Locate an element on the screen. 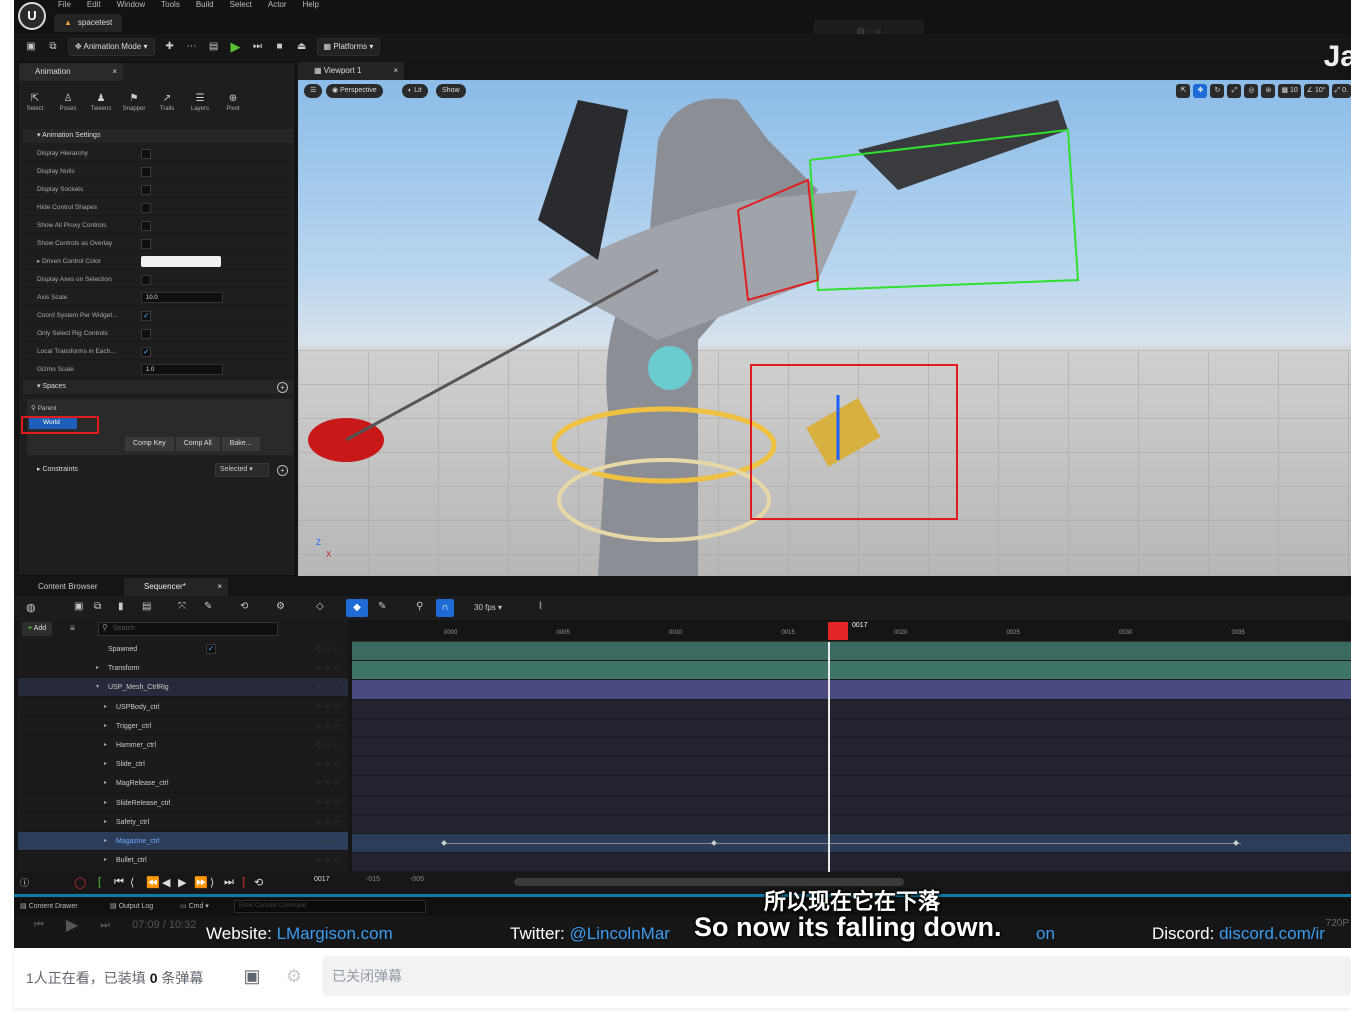  tab-viewport: ▦ Viewport 1 × is located at coordinates (351, 71).